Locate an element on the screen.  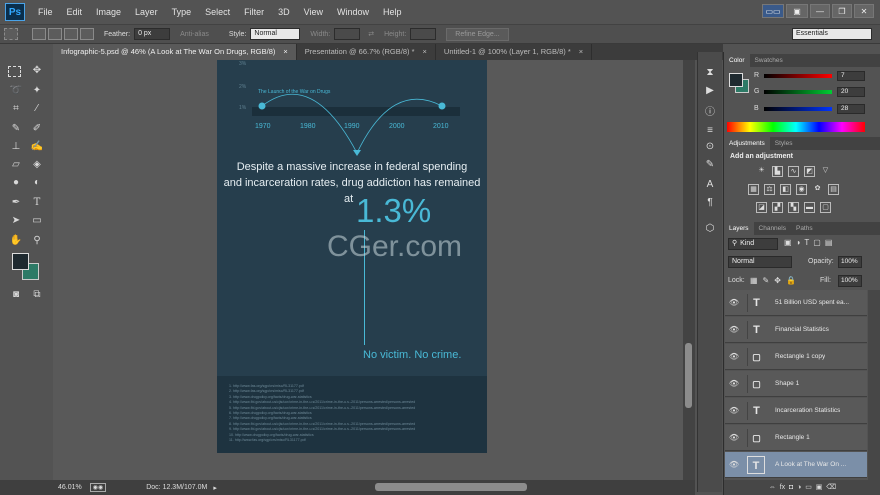
menu-type: Type is located at coordinates (182, 12).